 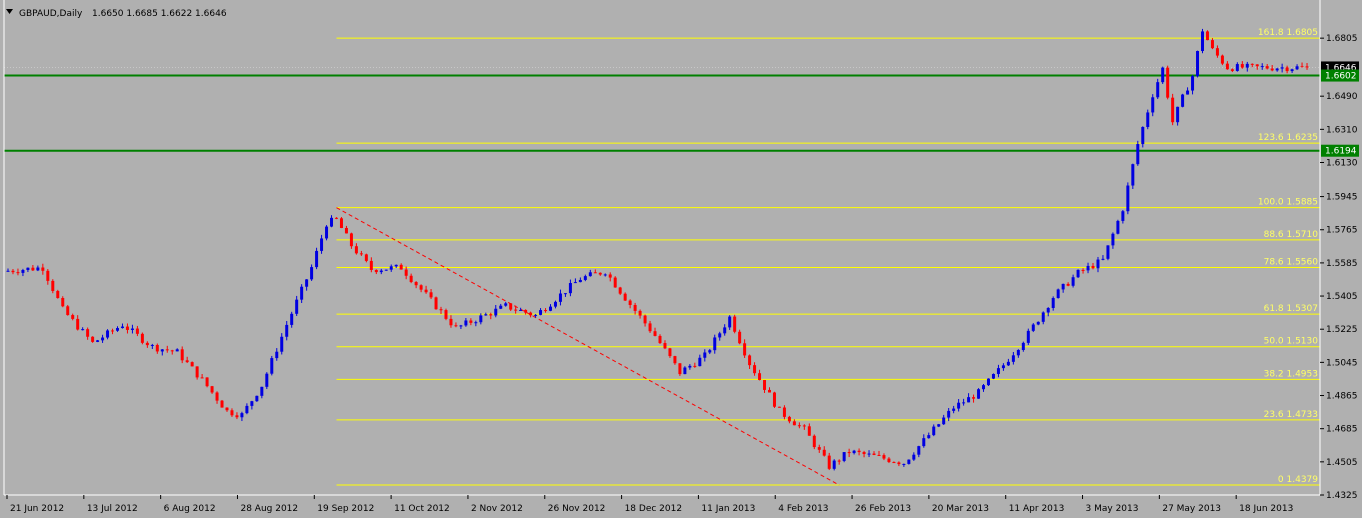 I want to click on y-tick-label: 1.5045, so click(x=1342, y=363).